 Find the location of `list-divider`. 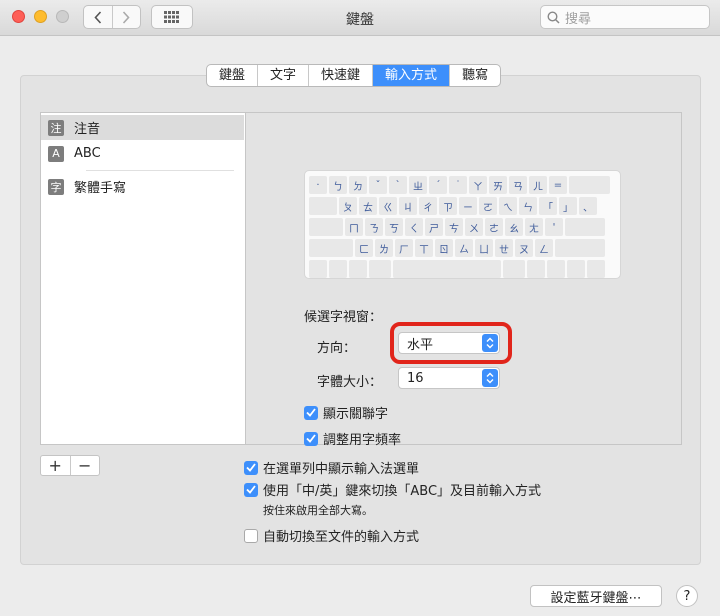

list-divider is located at coordinates (160, 170).